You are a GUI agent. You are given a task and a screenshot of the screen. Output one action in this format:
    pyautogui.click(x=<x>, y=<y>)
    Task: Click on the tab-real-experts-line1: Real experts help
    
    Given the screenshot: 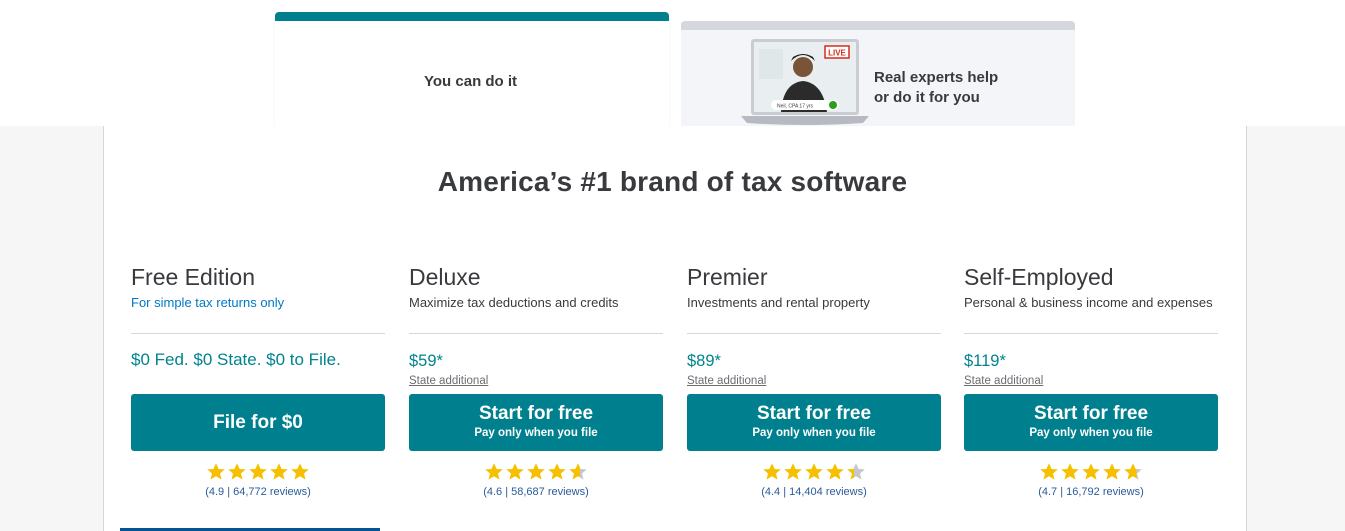 What is the action you would take?
    pyautogui.click(x=936, y=77)
    